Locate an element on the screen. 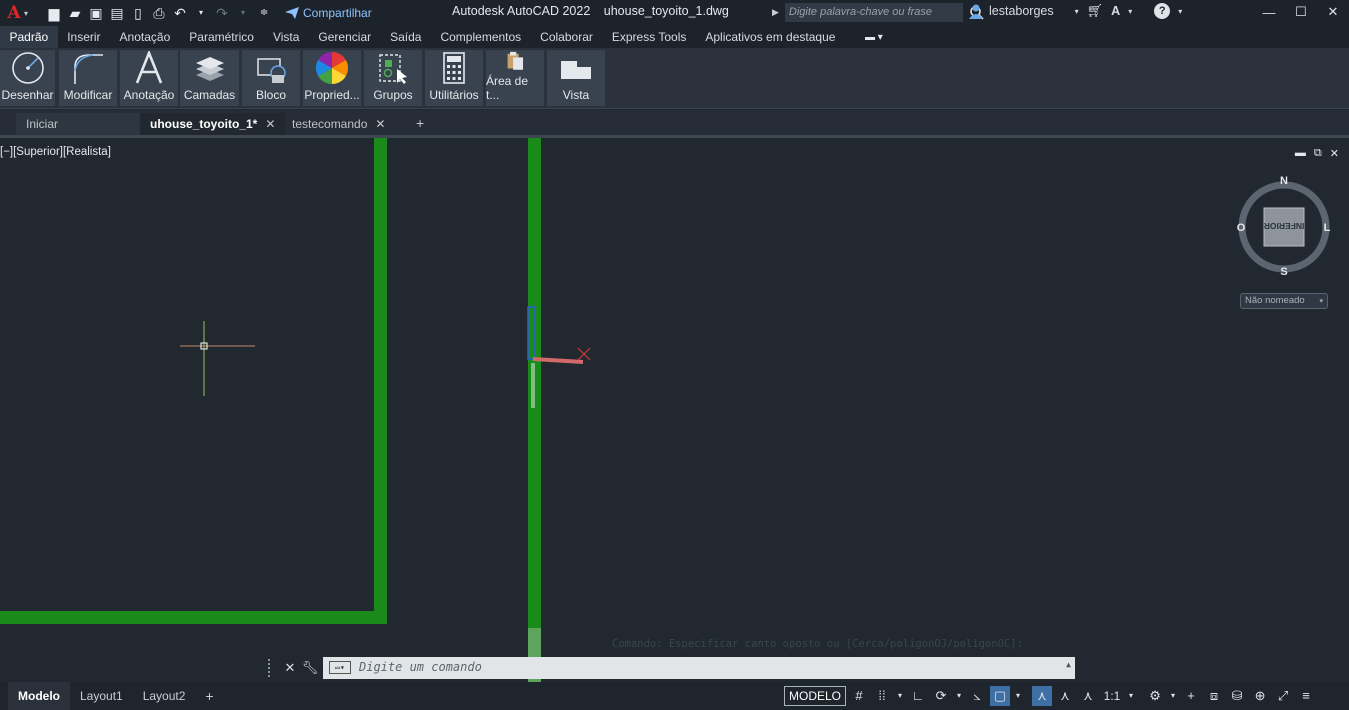  modificar-button: Modificar is located at coordinates (88, 78).